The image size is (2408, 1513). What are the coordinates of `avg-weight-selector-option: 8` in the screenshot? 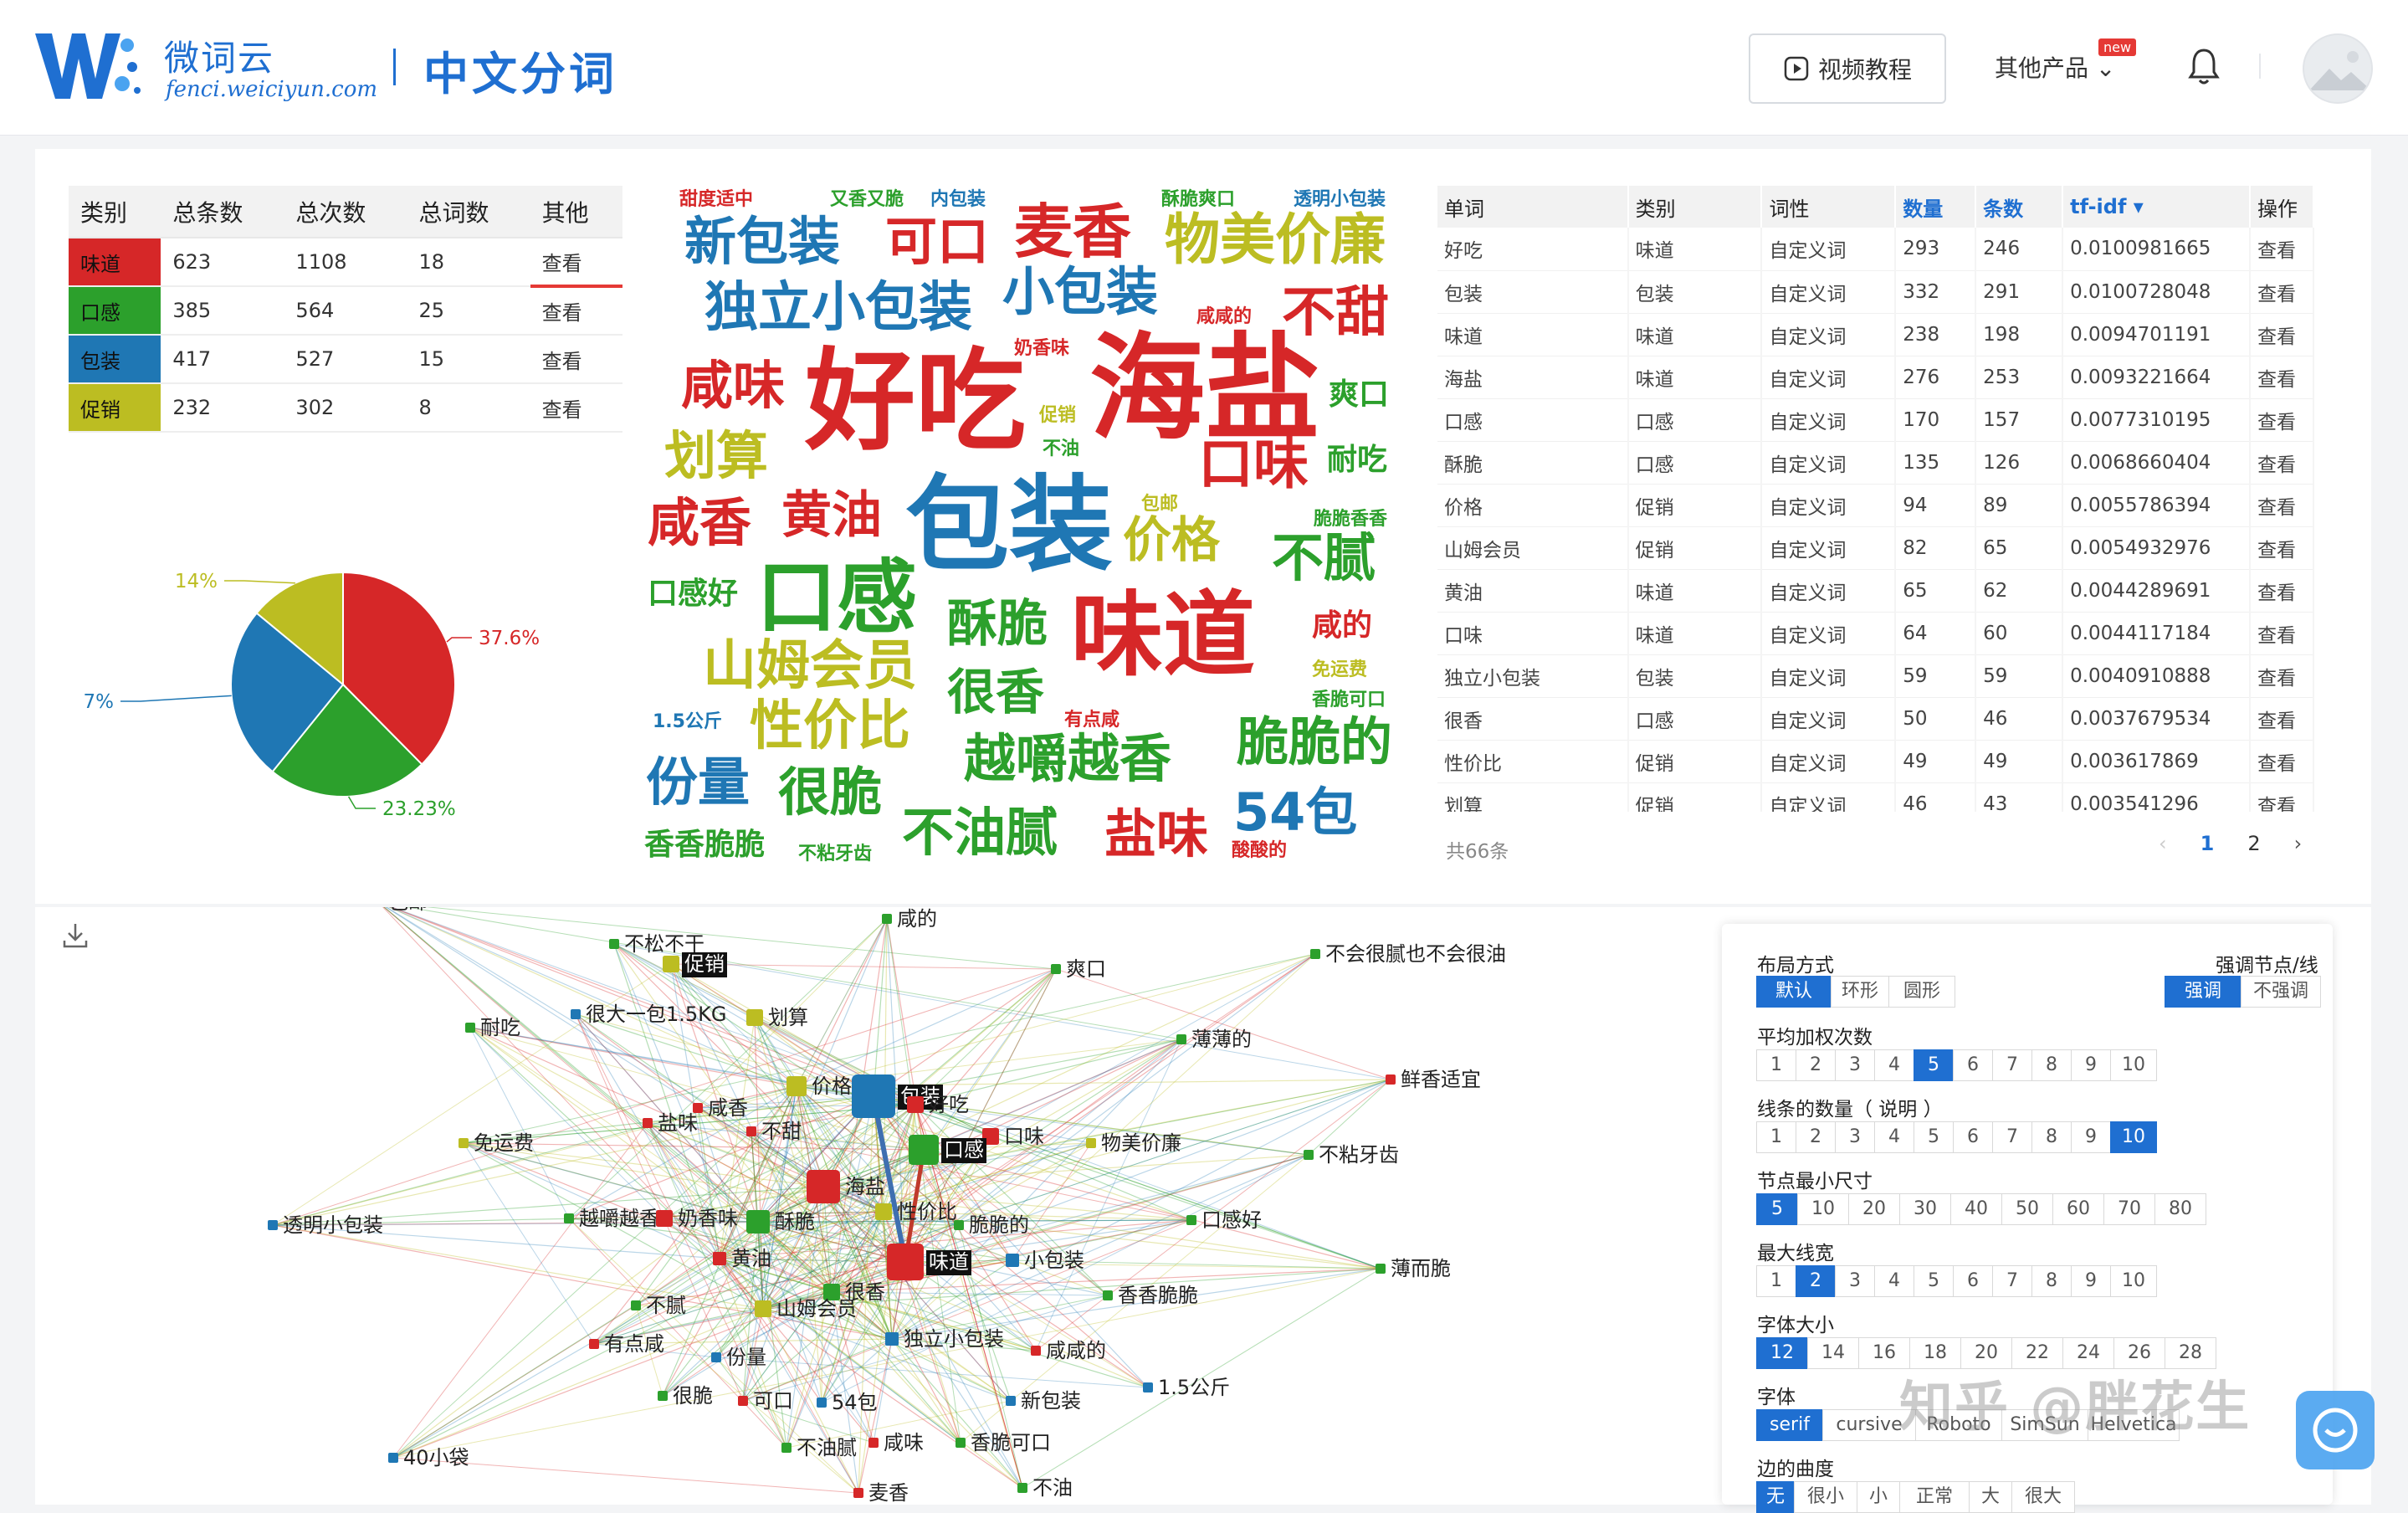 It's located at (2051, 1065).